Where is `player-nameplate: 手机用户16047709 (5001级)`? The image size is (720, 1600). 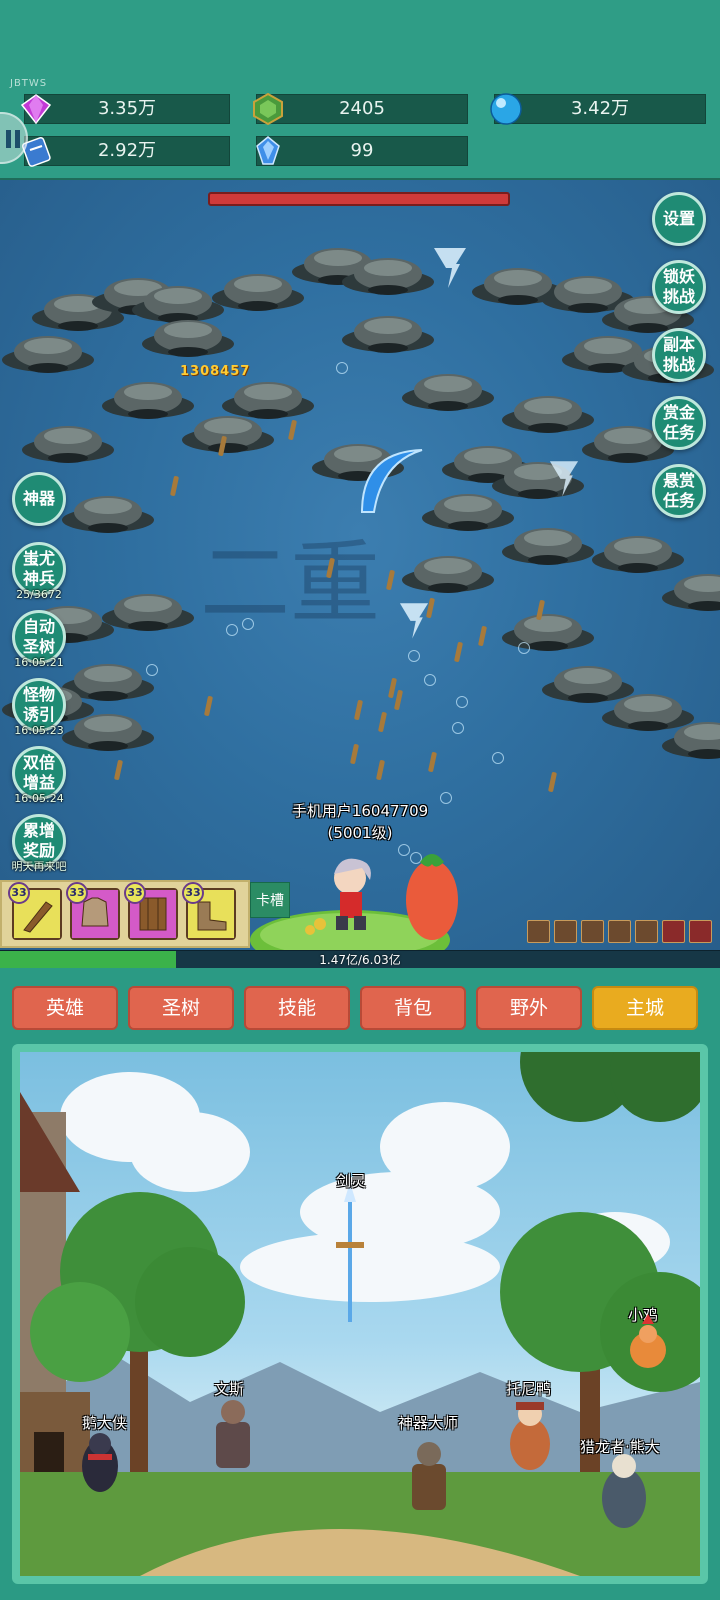 player-nameplate: 手机用户16047709 (5001级) is located at coordinates (360, 822).